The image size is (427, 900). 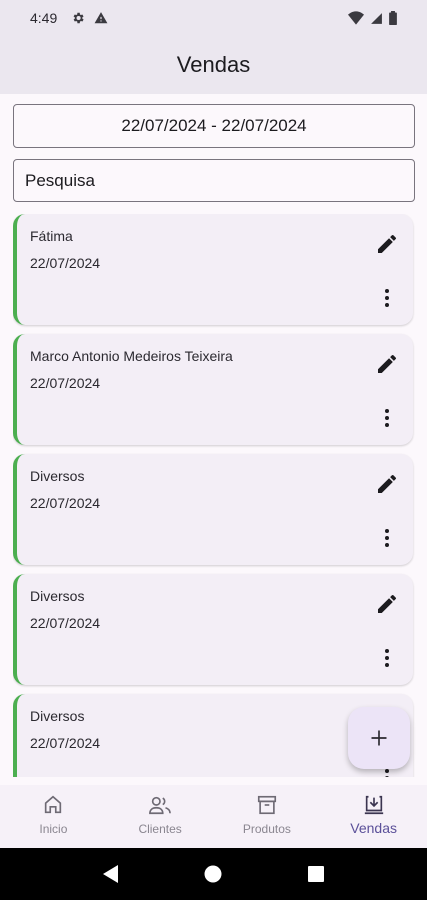 What do you see at coordinates (373, 805) in the screenshot?
I see `download-icon` at bounding box center [373, 805].